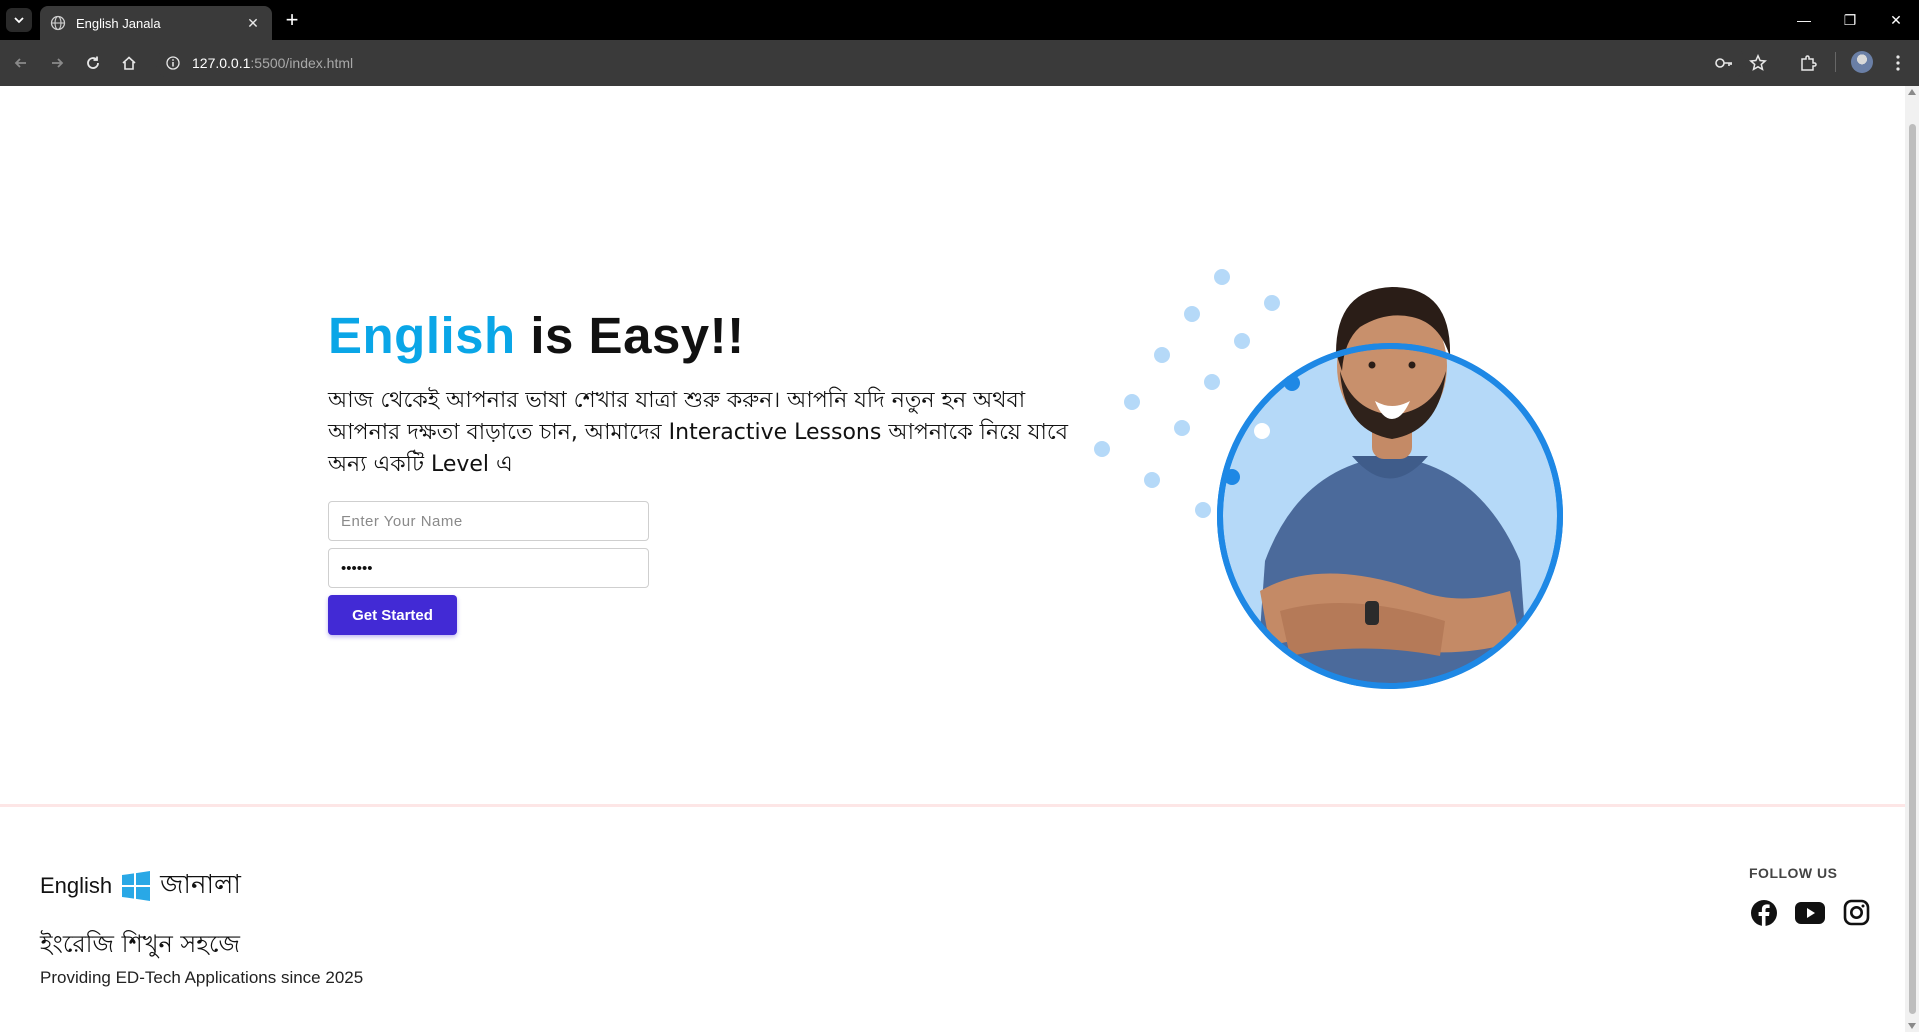 The width and height of the screenshot is (1919, 1032). Describe the element at coordinates (1835, 62) in the screenshot. I see `toolbar-divider` at that location.